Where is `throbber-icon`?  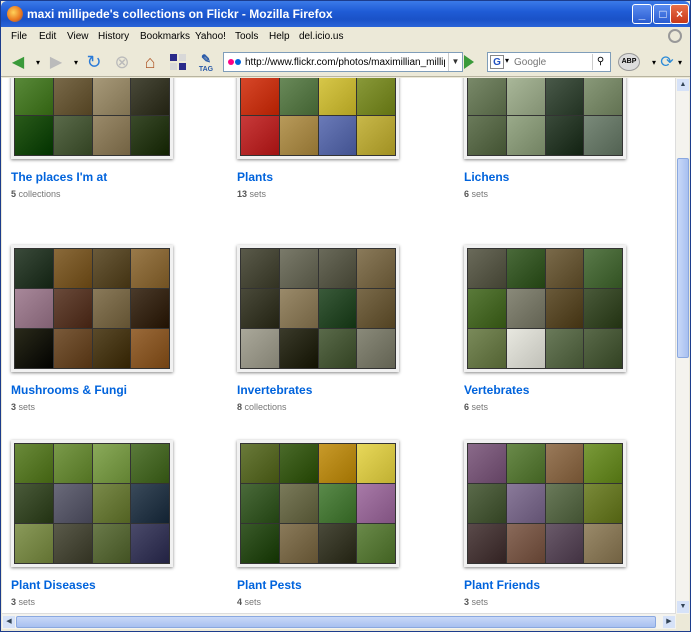
throbber-icon is located at coordinates (675, 36).